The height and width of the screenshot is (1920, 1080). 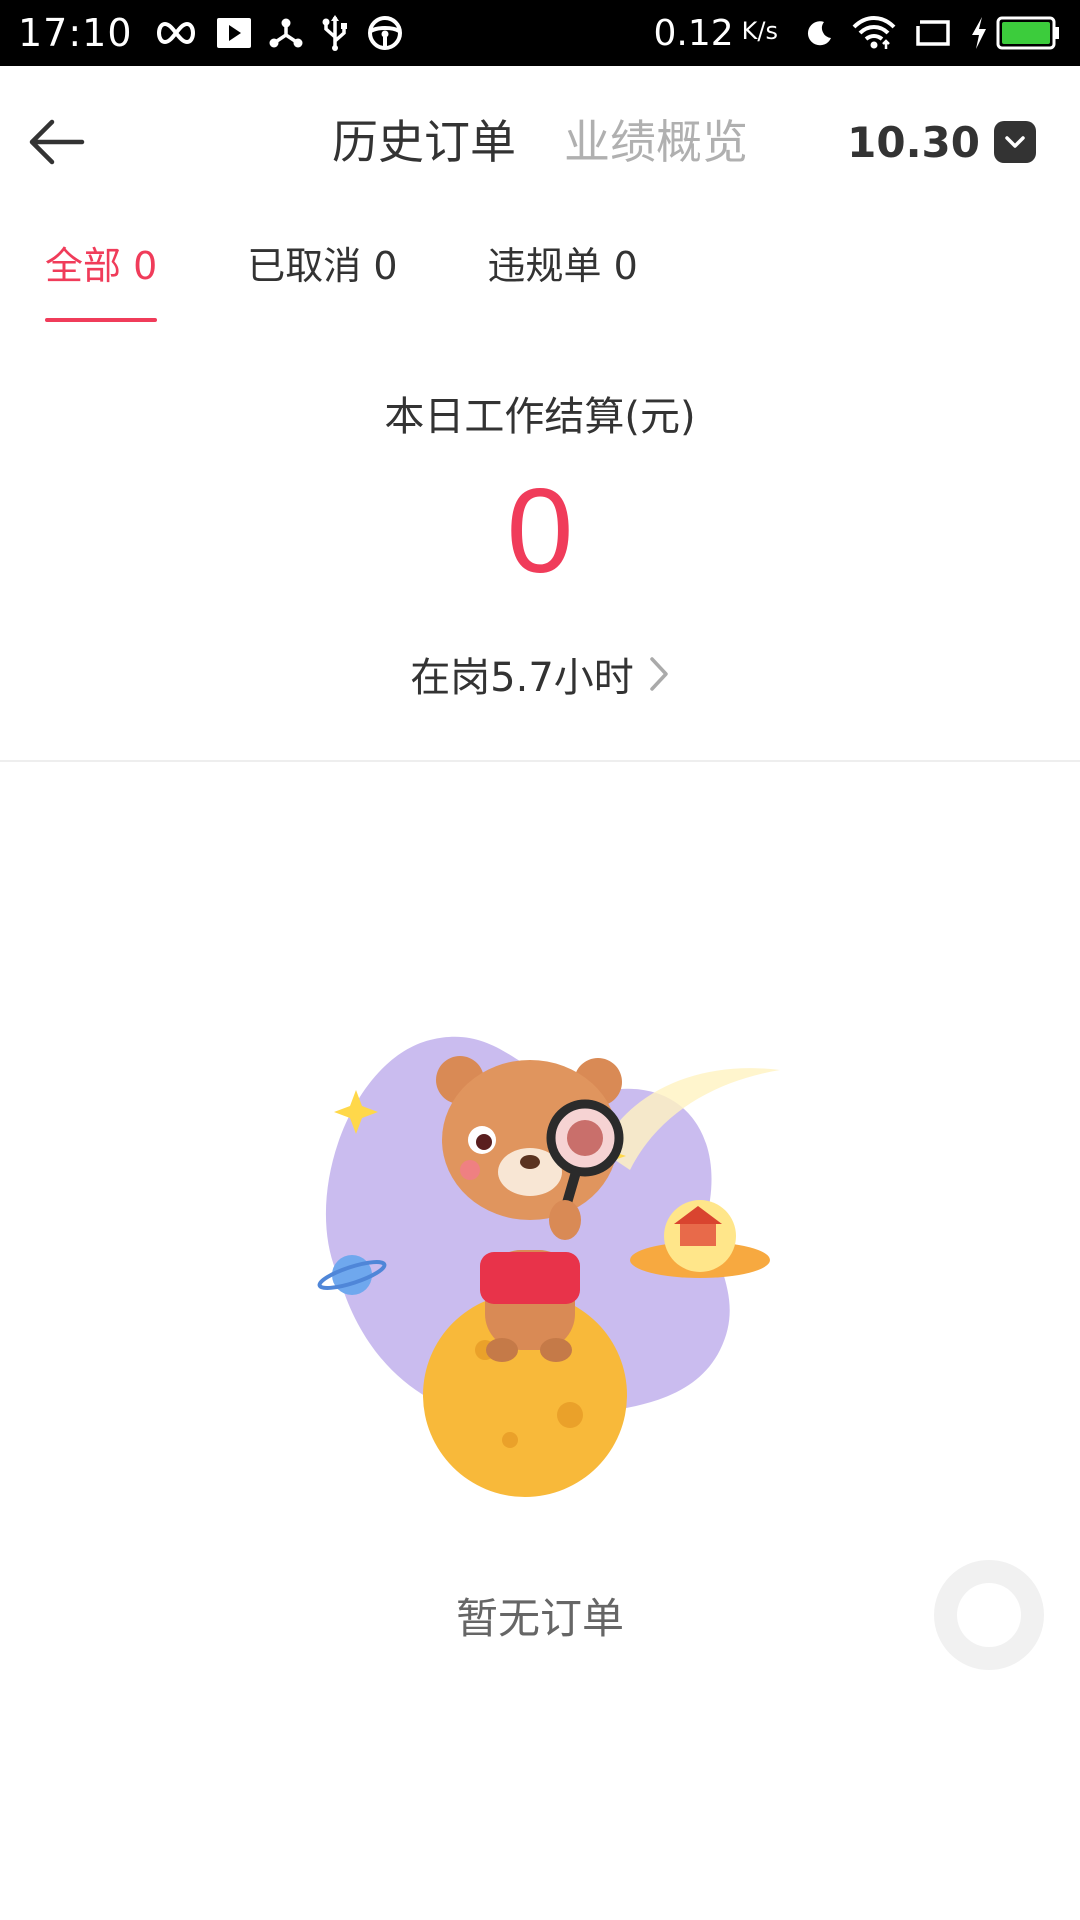 What do you see at coordinates (1029, 33) in the screenshot?
I see `battery-icon` at bounding box center [1029, 33].